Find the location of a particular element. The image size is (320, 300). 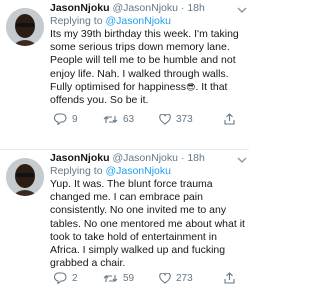

tweet-text-line: enjoy life. Nah. I walked through walls. is located at coordinates (139, 73).